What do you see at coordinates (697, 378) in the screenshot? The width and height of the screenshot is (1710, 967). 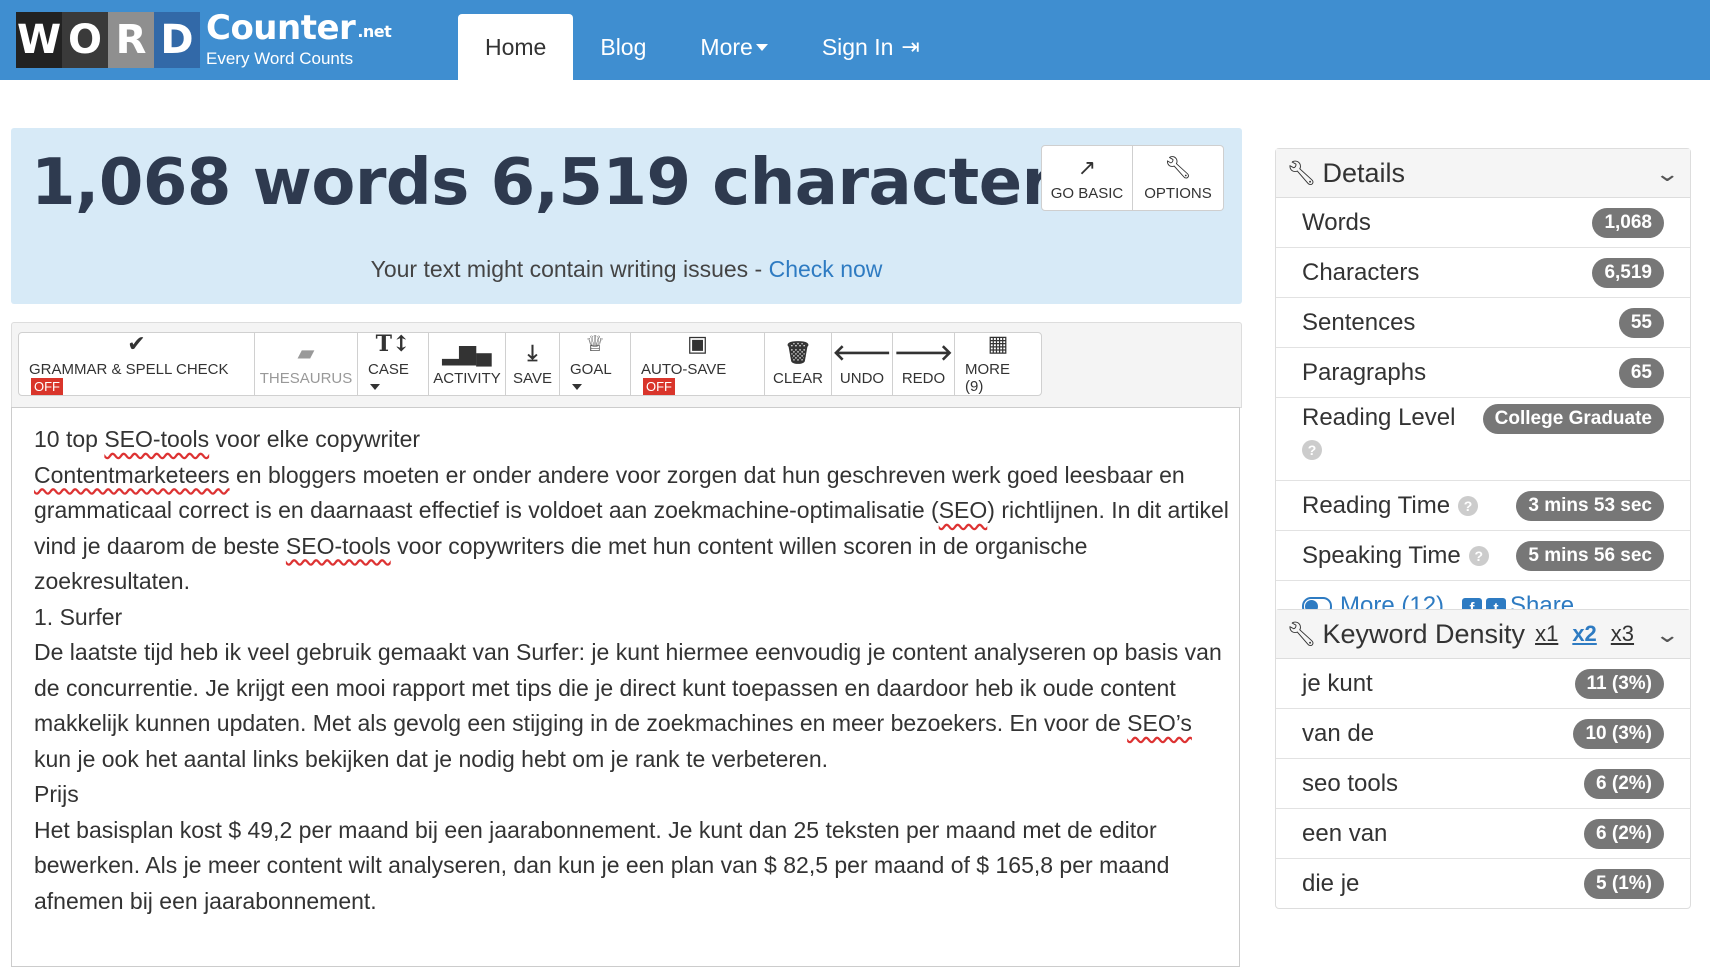 I see `autosave-label-wrap: AUTO-SAVE OFF` at bounding box center [697, 378].